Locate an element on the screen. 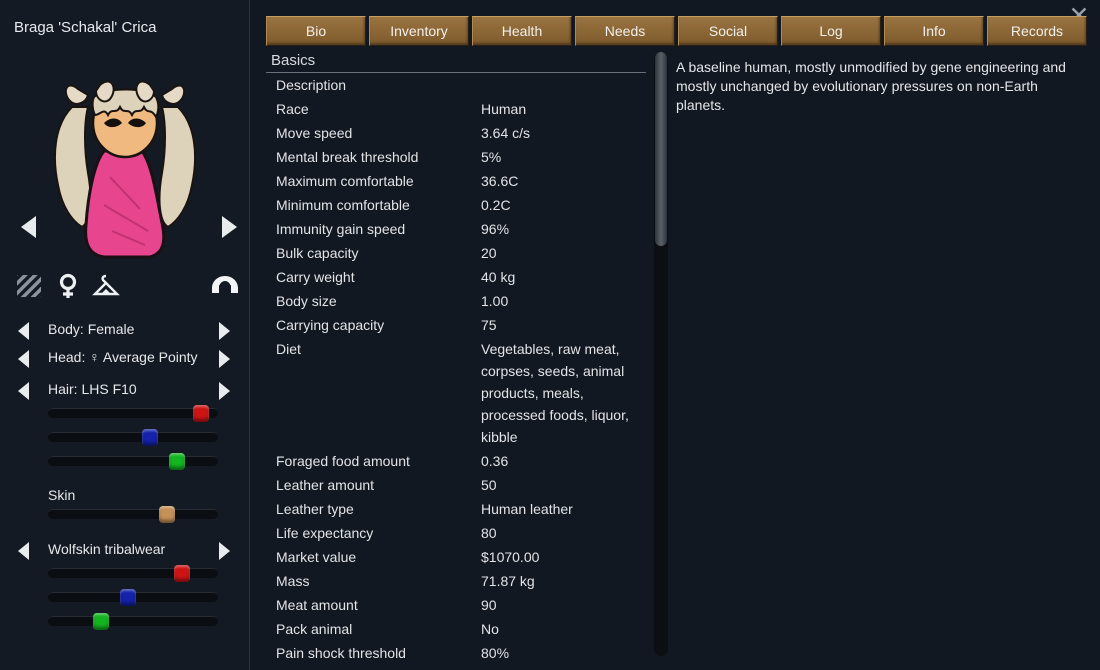  stat-label: Pack animal is located at coordinates (314, 629).